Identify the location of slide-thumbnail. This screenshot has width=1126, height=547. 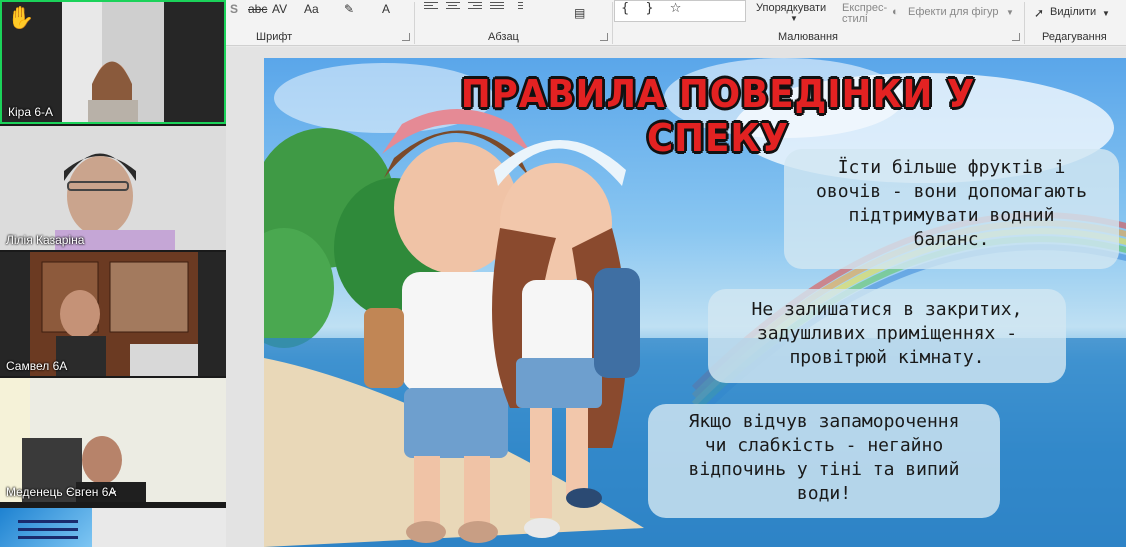
(46, 527).